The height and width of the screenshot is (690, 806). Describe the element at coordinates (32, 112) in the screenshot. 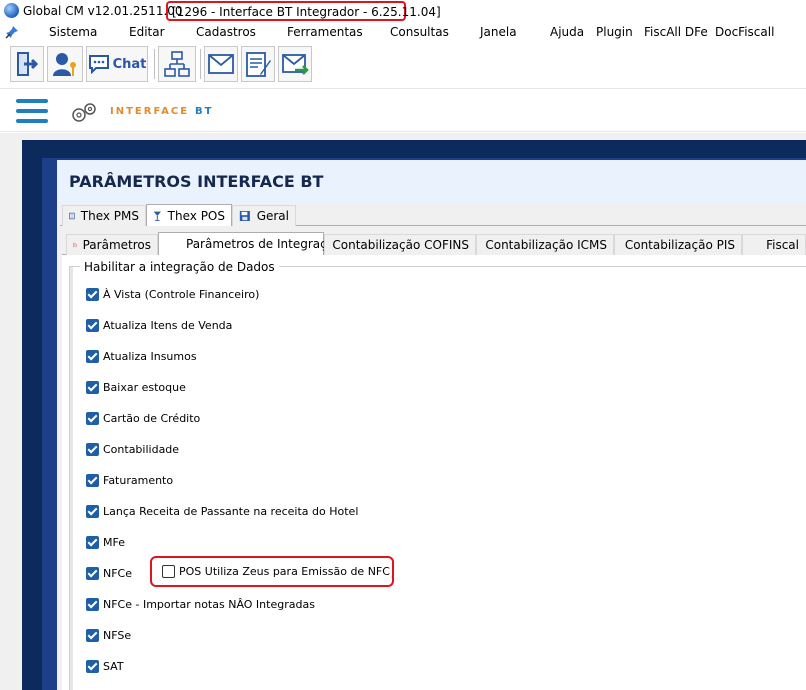

I see `hamburger-menu-icon` at that location.